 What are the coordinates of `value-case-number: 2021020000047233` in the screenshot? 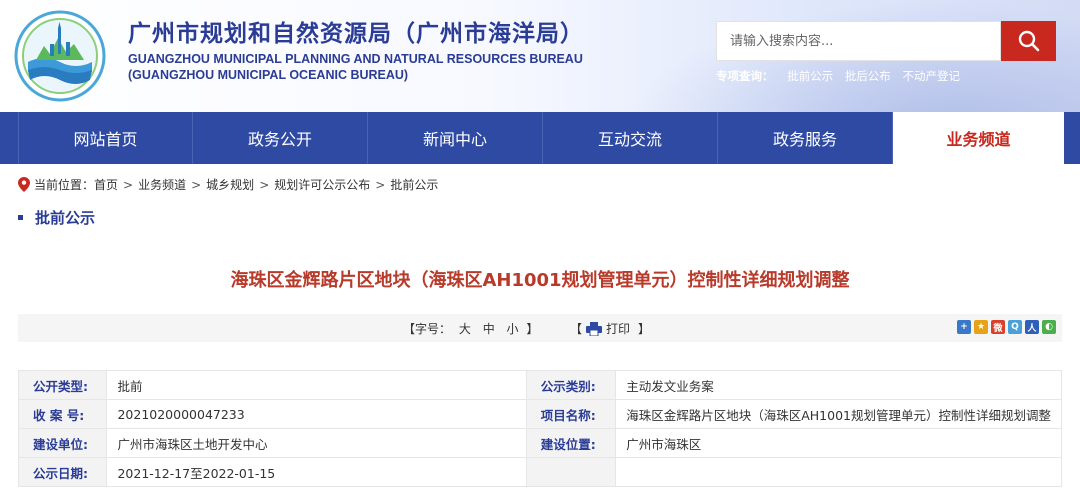 It's located at (316, 414).